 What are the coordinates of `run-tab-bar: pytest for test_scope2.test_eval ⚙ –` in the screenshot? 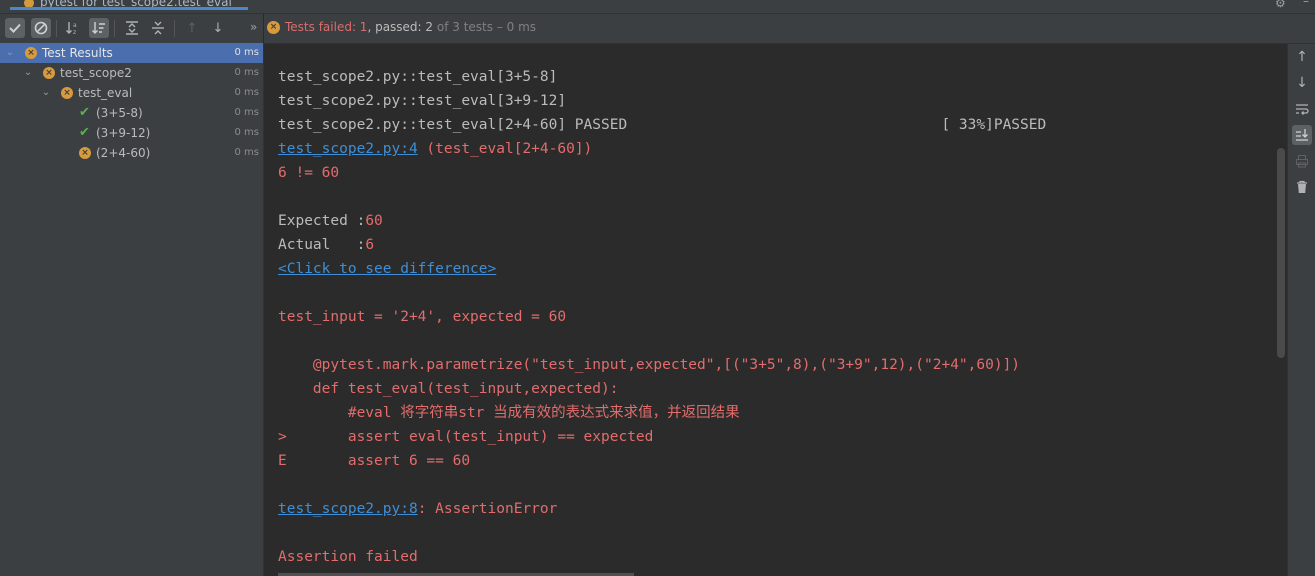 It's located at (657, 7).